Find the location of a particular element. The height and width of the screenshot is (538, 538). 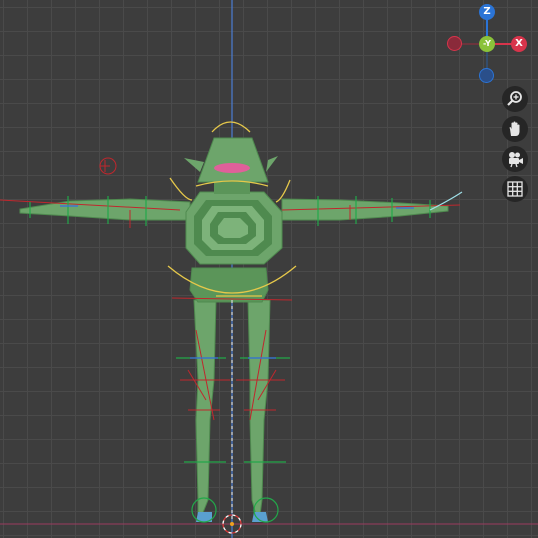

toggle-grid-button is located at coordinates (515, 189).